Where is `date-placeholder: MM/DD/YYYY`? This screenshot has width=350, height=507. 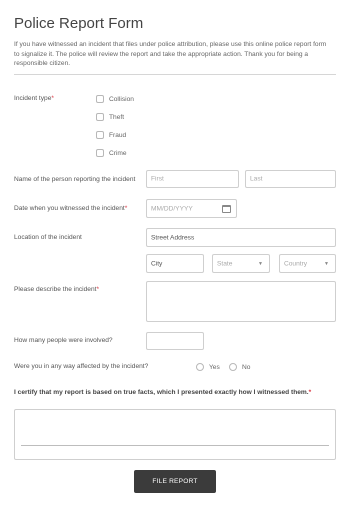 date-placeholder: MM/DD/YYYY is located at coordinates (172, 208).